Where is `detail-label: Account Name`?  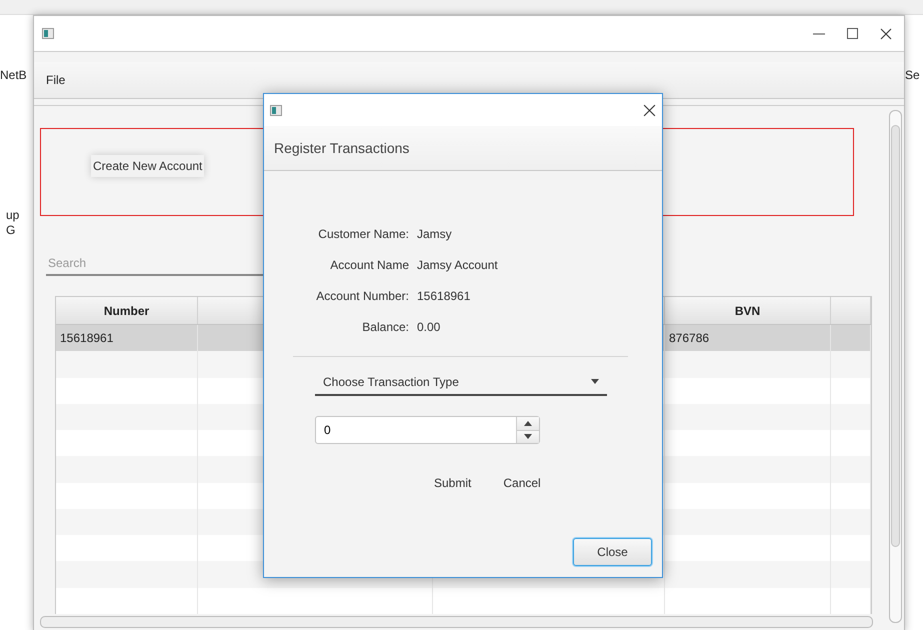 detail-label: Account Name is located at coordinates (369, 265).